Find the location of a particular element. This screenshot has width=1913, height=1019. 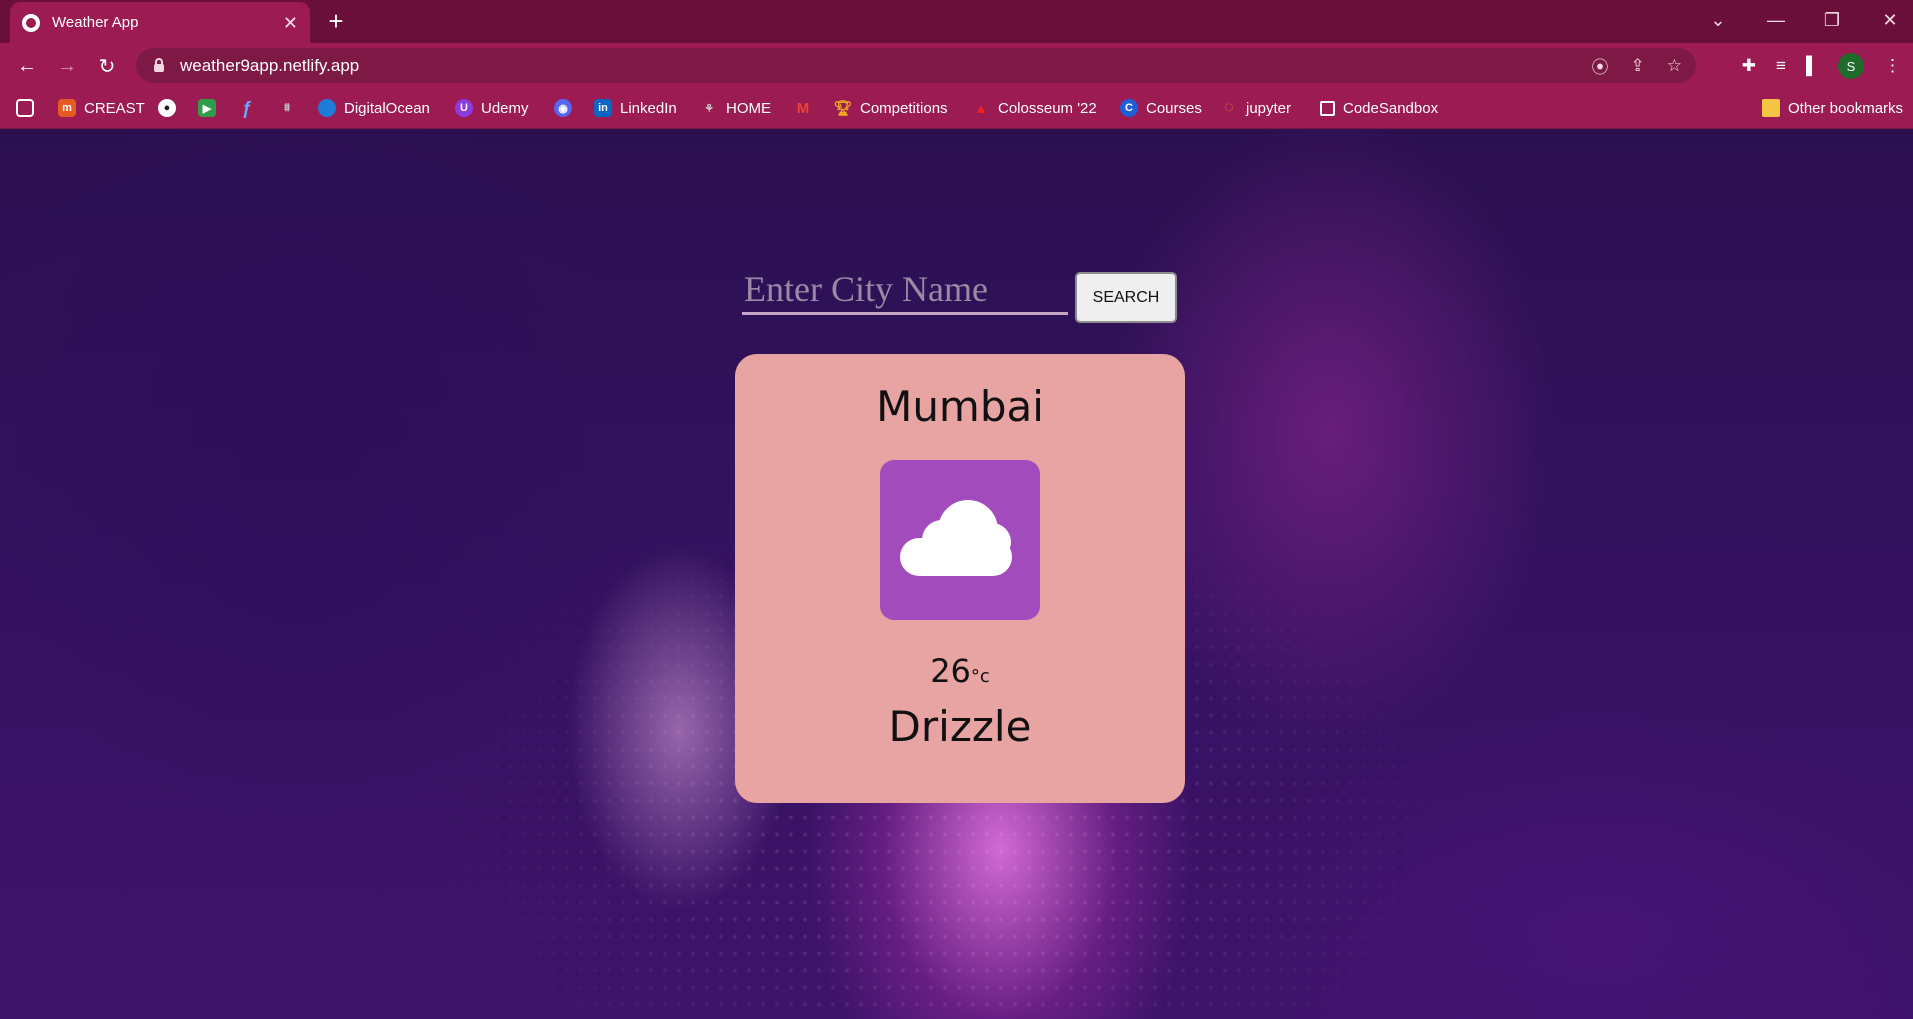

bookmark-meet: ▶ is located at coordinates (211, 108).